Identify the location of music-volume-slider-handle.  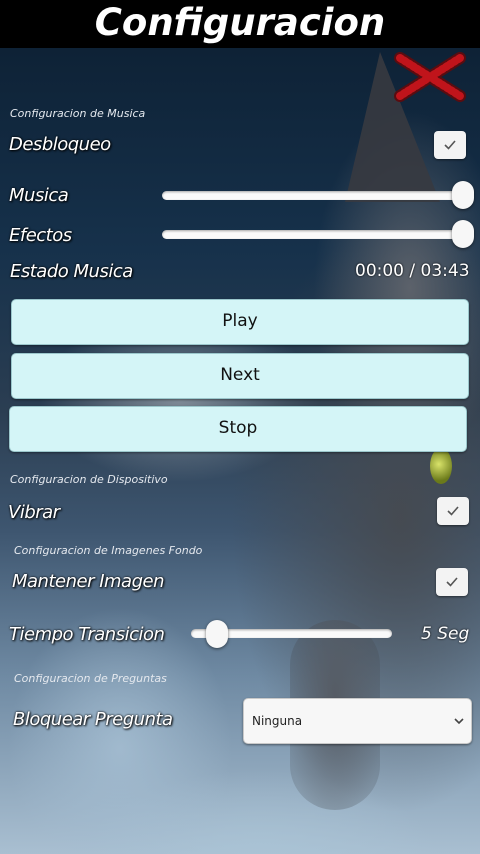
(463, 195).